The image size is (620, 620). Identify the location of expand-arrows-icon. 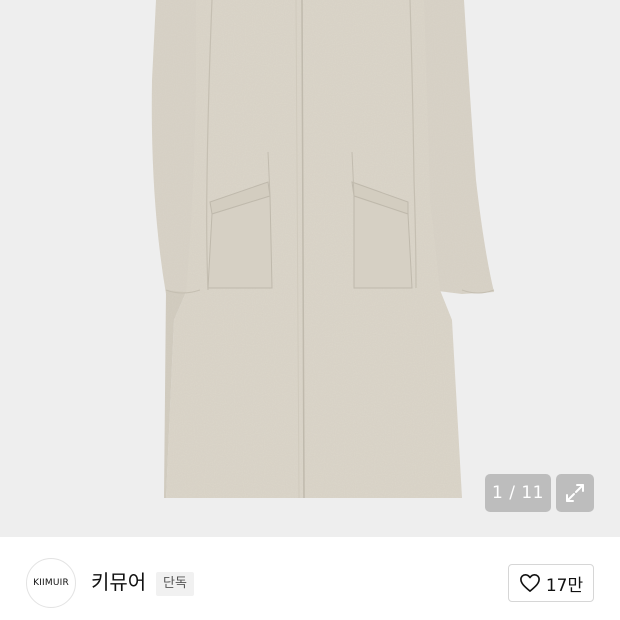
(575, 493).